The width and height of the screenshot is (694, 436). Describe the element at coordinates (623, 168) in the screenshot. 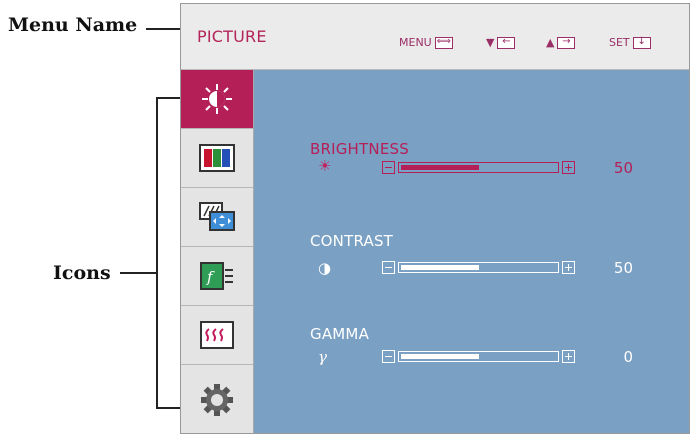

I see `brightness-value: 50` at that location.